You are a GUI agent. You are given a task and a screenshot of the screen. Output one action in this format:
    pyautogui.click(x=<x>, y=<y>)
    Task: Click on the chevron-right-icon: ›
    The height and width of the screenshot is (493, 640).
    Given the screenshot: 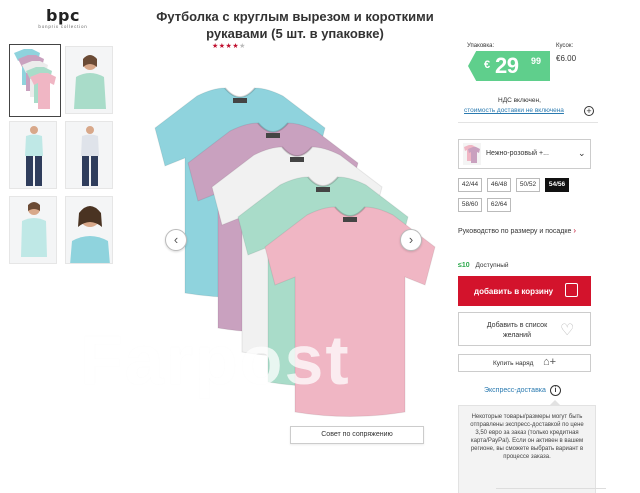 What is the action you would take?
    pyautogui.click(x=411, y=239)
    